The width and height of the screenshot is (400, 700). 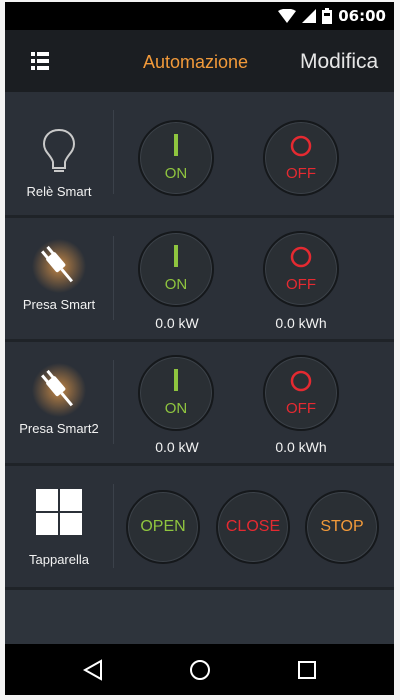 I want to click on open-button: OPEN, so click(x=163, y=527).